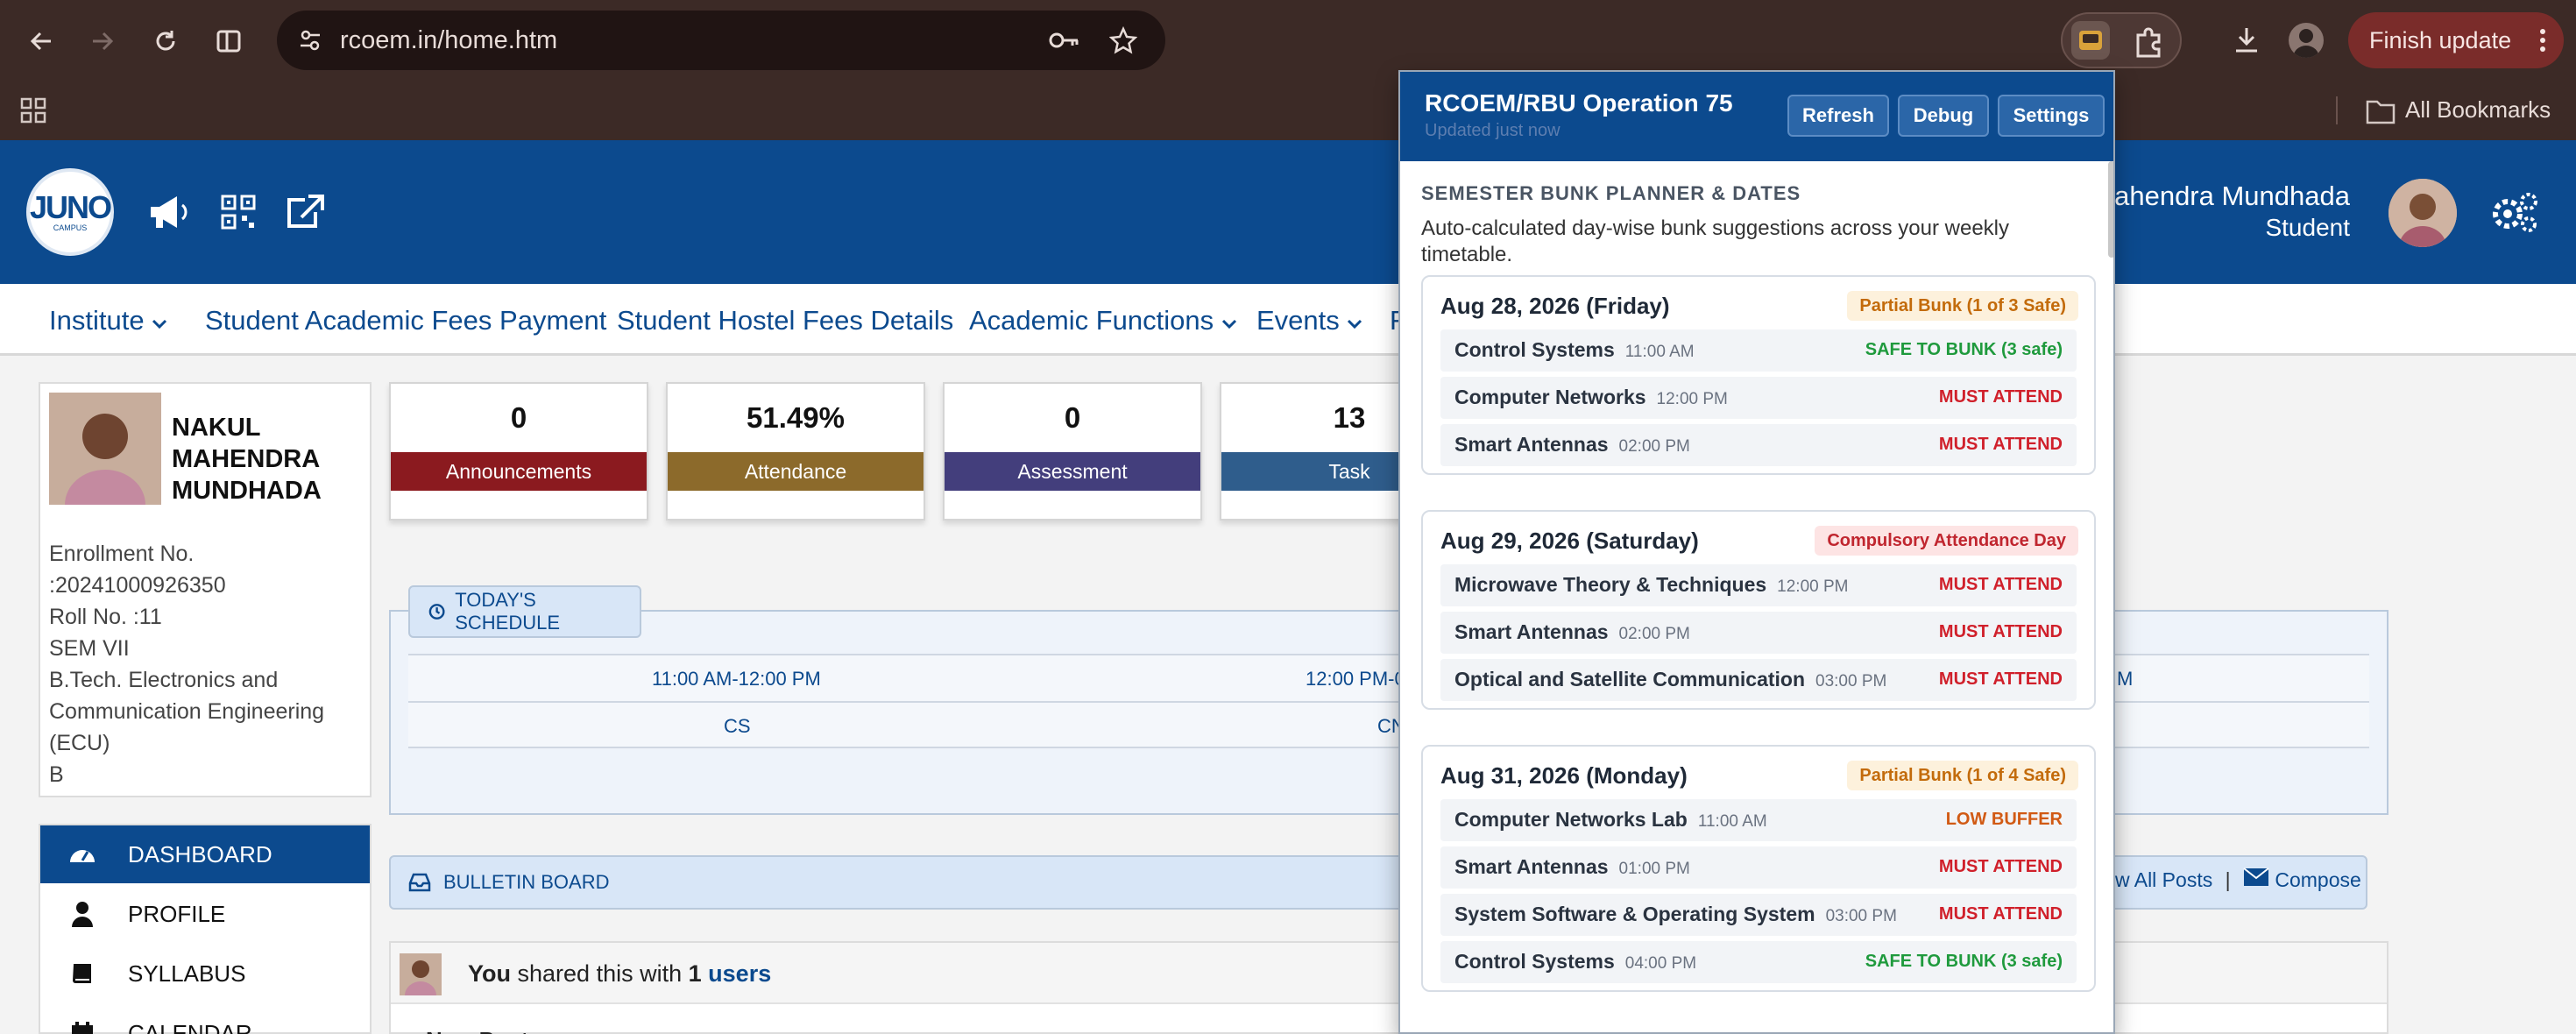  What do you see at coordinates (1063, 40) in the screenshot?
I see `key-icon` at bounding box center [1063, 40].